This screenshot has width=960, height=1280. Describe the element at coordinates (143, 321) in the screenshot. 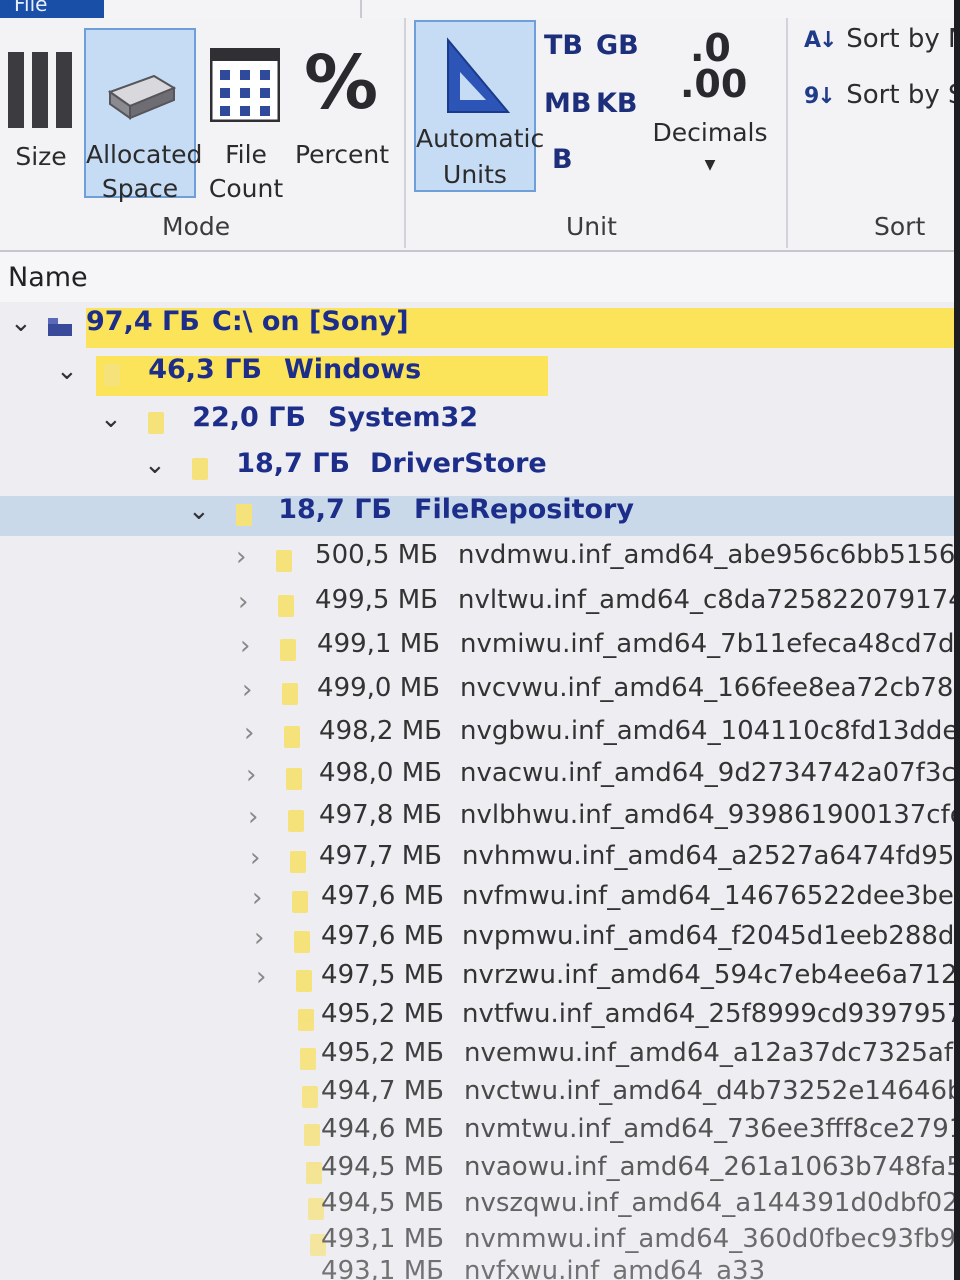

I see `node-size: 97,4 ГБ` at that location.